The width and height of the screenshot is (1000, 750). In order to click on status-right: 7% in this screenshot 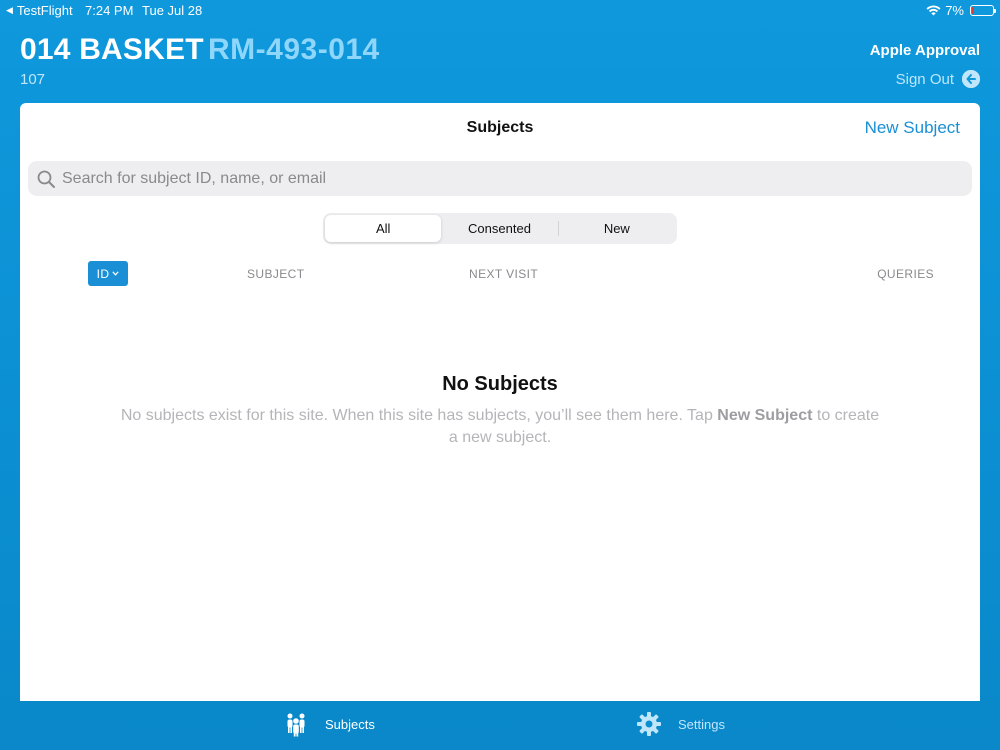, I will do `click(961, 10)`.